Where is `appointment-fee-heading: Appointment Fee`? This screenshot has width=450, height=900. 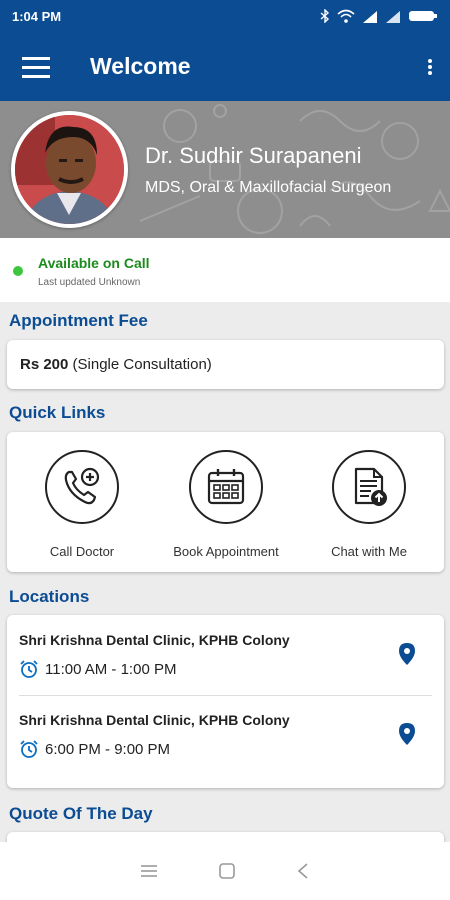
appointment-fee-heading: Appointment Fee is located at coordinates (78, 320).